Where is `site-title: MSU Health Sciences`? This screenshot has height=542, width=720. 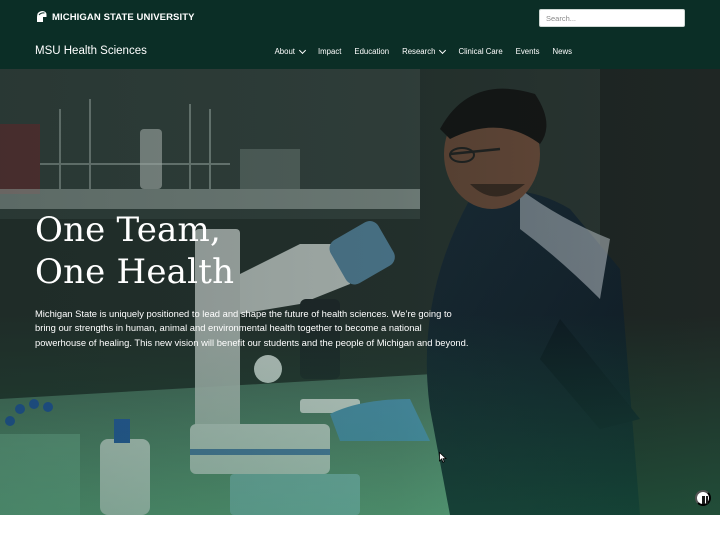
site-title: MSU Health Sciences is located at coordinates (91, 51).